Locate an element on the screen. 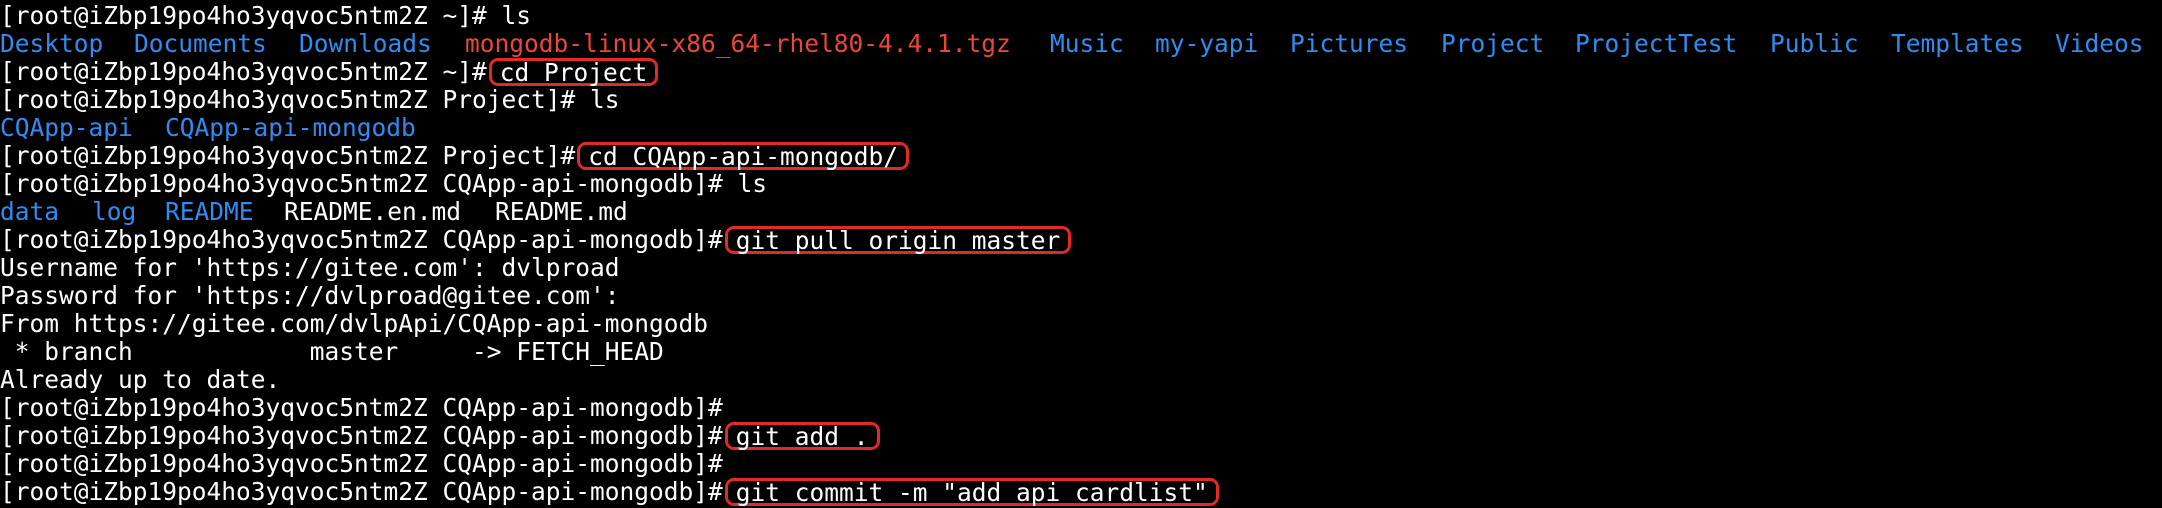 This screenshot has width=2162, height=508. dir-entry-music: Music is located at coordinates (1087, 43).